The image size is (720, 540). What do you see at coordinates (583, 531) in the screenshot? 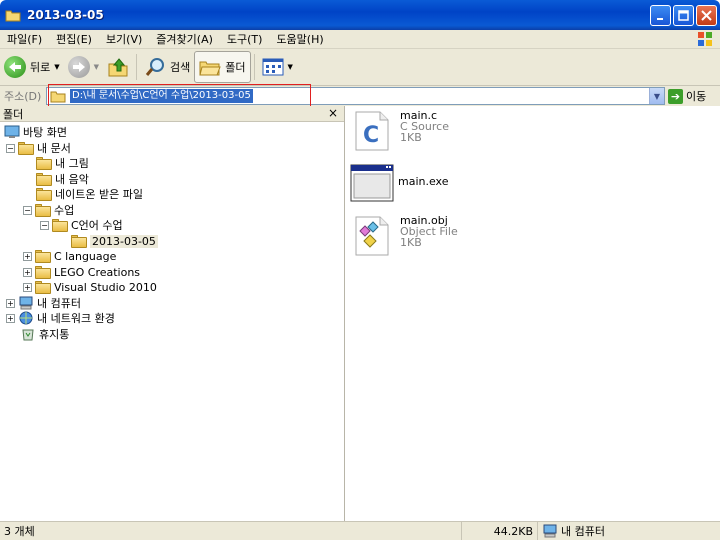
I see `status-location-text: 내 컴퓨터` at bounding box center [583, 531].